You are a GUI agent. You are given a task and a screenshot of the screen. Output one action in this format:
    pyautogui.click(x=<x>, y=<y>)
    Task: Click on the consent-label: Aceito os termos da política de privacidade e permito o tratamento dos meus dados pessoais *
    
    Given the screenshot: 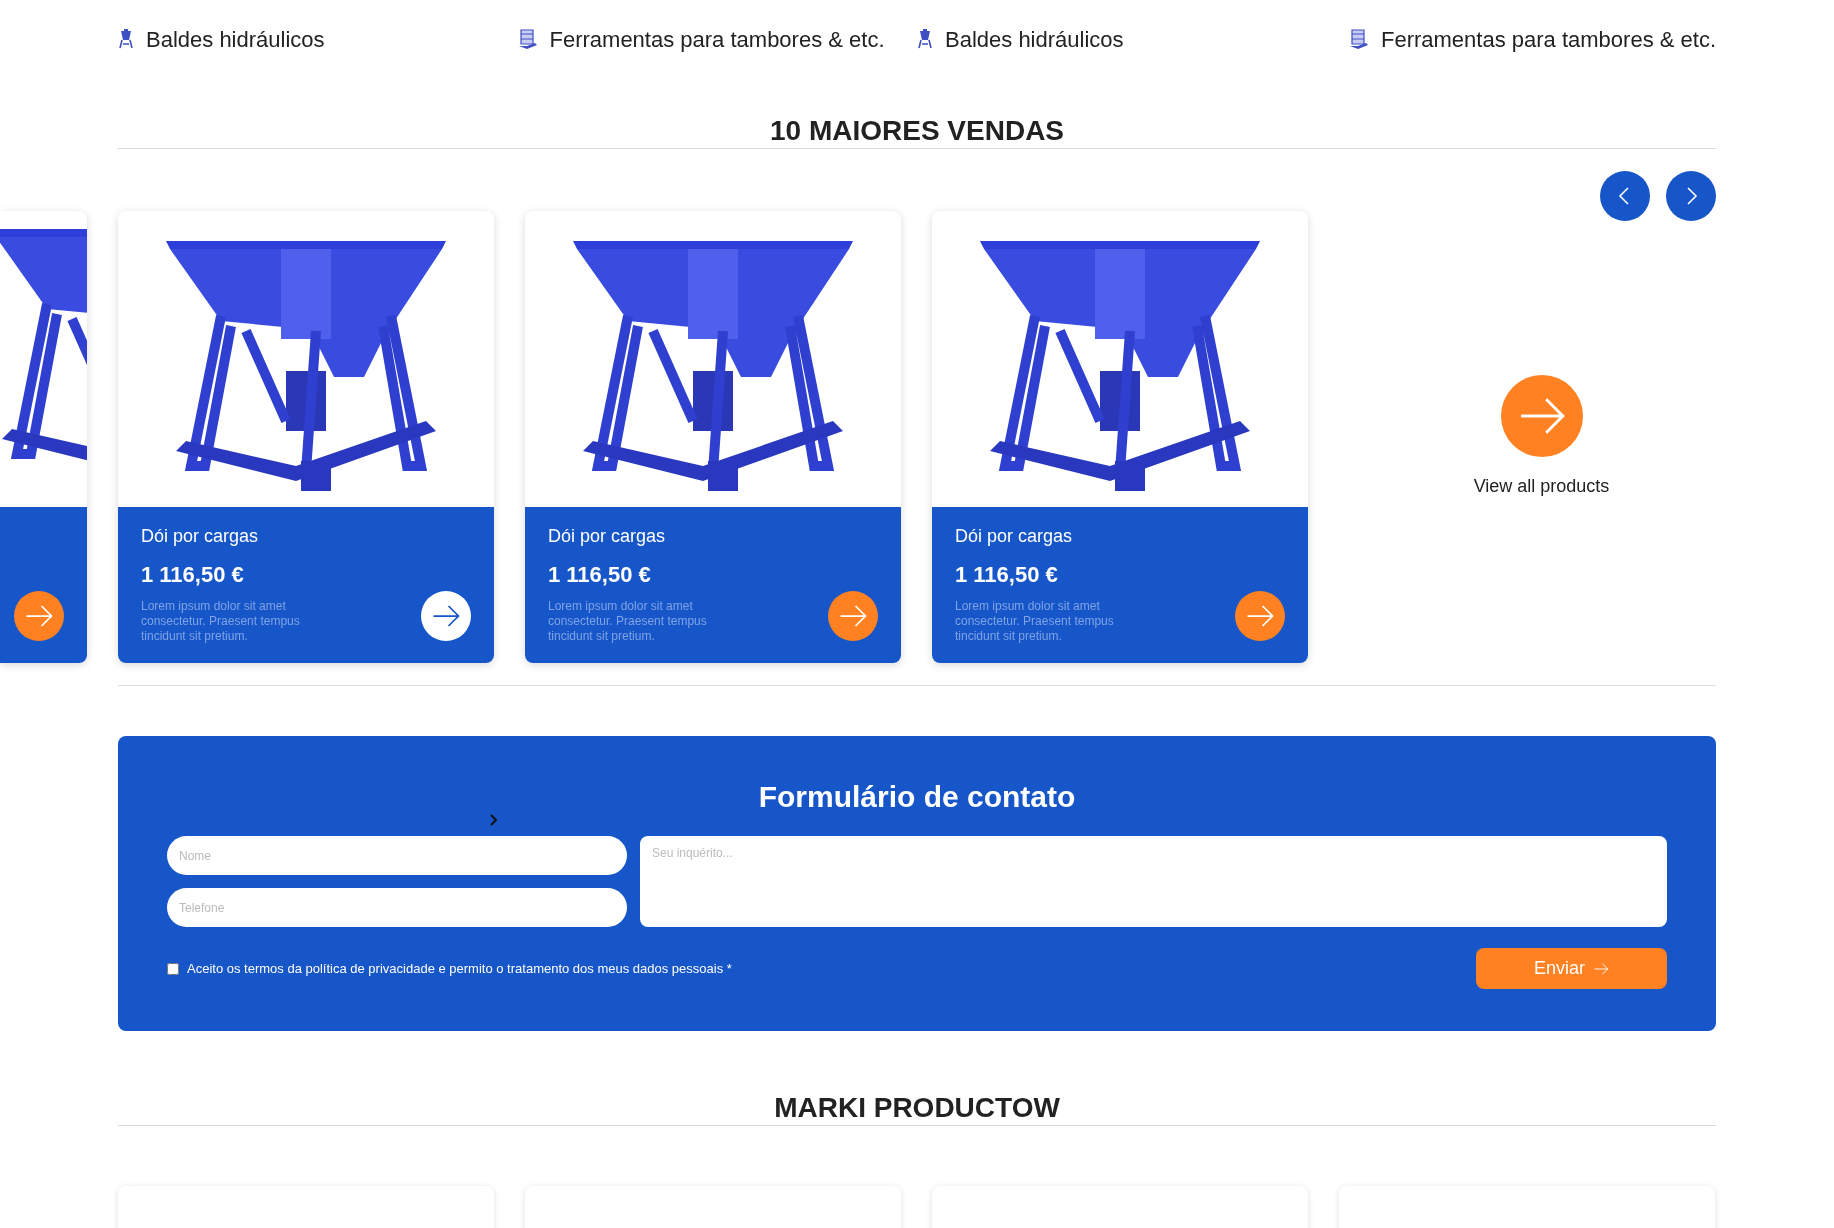 What is the action you would take?
    pyautogui.click(x=459, y=968)
    